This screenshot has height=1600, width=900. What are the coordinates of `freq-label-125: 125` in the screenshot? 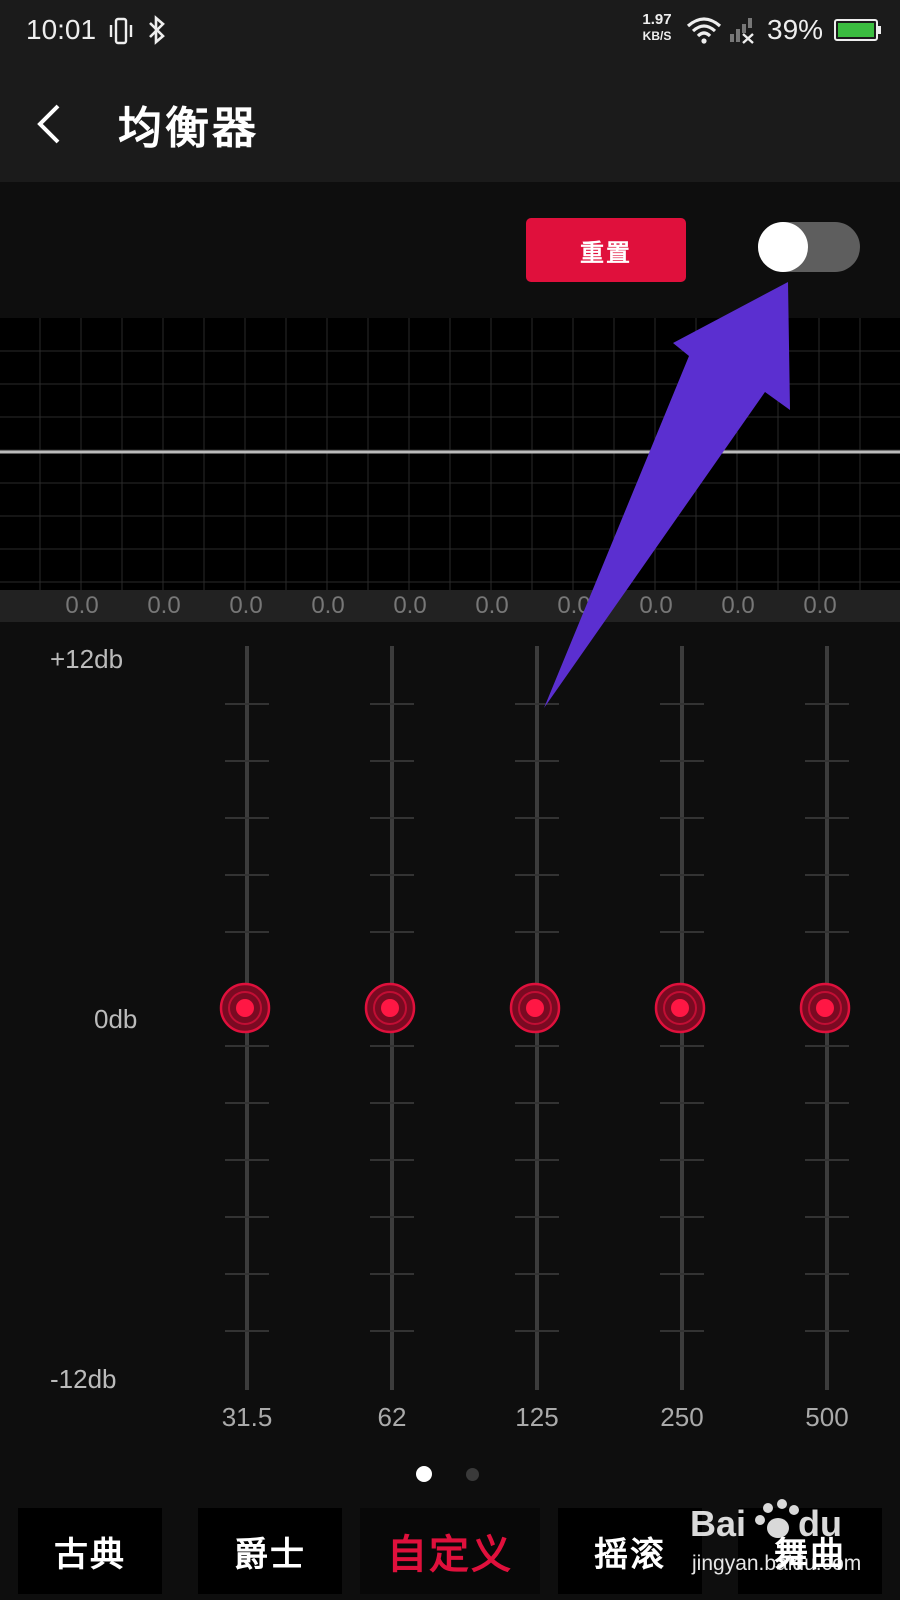 It's located at (537, 1417).